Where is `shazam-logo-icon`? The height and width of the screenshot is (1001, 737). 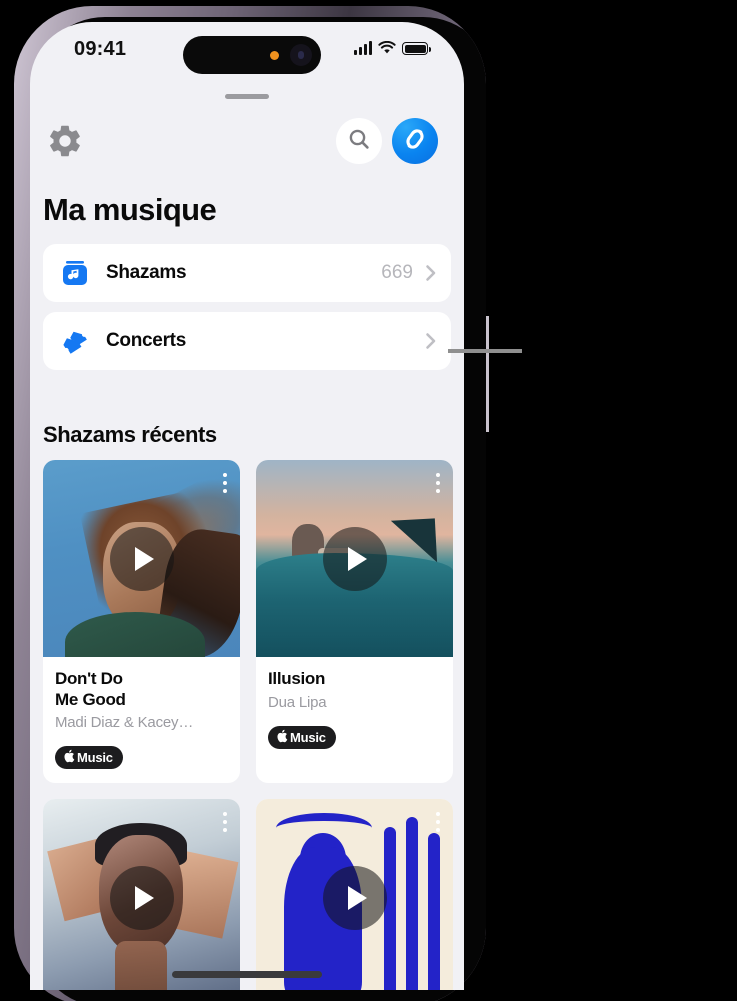
shazam-logo-icon is located at coordinates (415, 141).